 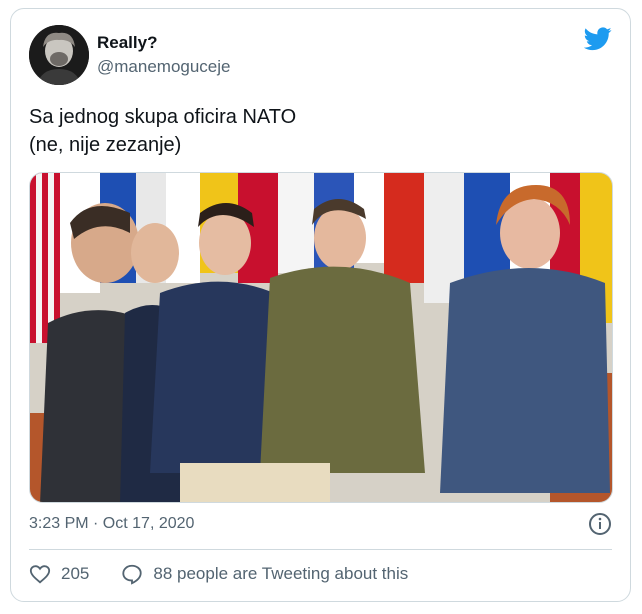 What do you see at coordinates (75, 573) in the screenshot?
I see `like-count: 205` at bounding box center [75, 573].